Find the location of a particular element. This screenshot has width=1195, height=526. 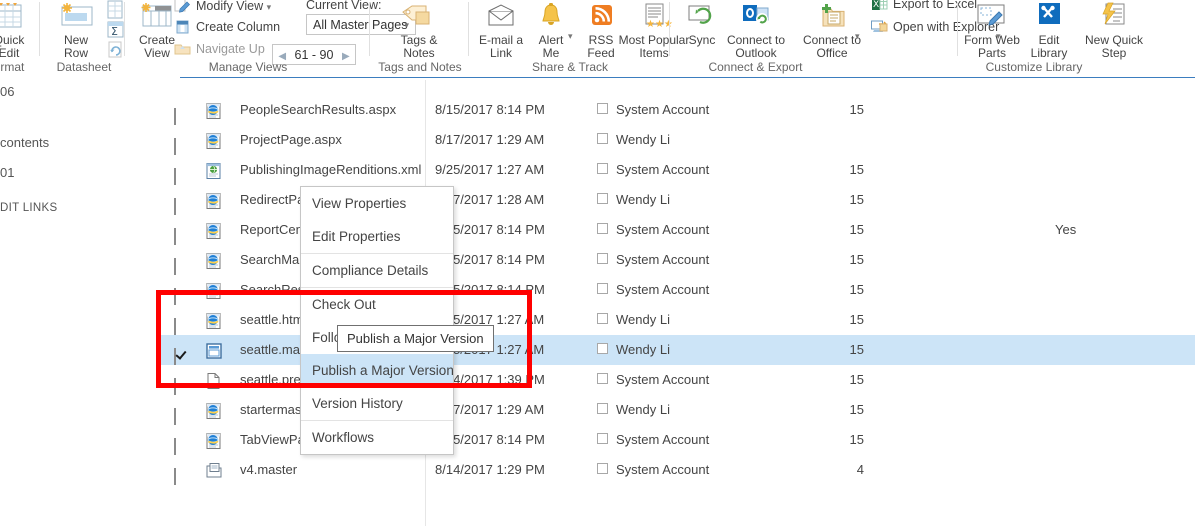

connect-to-outlook-label: Connect to Outlook is located at coordinates (756, 46).